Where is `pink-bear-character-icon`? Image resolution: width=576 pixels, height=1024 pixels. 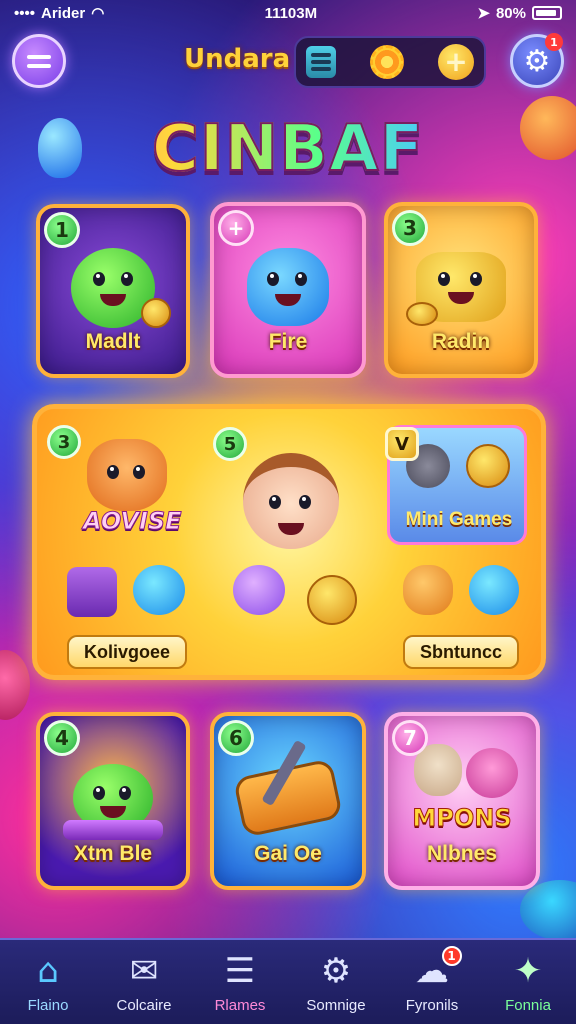 pink-bear-character-icon is located at coordinates (492, 773).